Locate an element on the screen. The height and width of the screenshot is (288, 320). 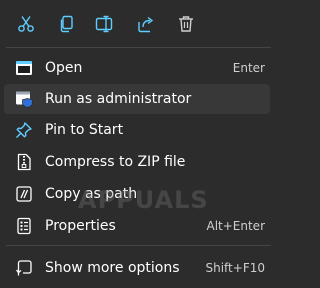
quick-actions-bar is located at coordinates (138, 23).